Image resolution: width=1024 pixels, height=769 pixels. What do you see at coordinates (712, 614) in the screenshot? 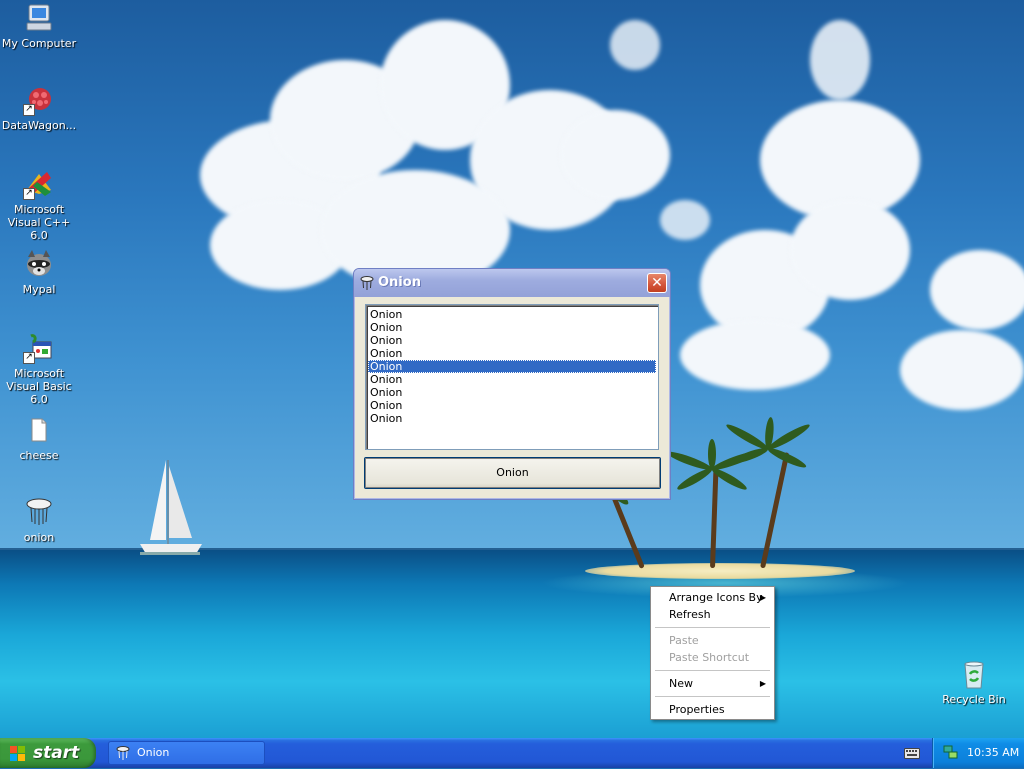
I see `menu-item-refresh: Refresh` at bounding box center [712, 614].